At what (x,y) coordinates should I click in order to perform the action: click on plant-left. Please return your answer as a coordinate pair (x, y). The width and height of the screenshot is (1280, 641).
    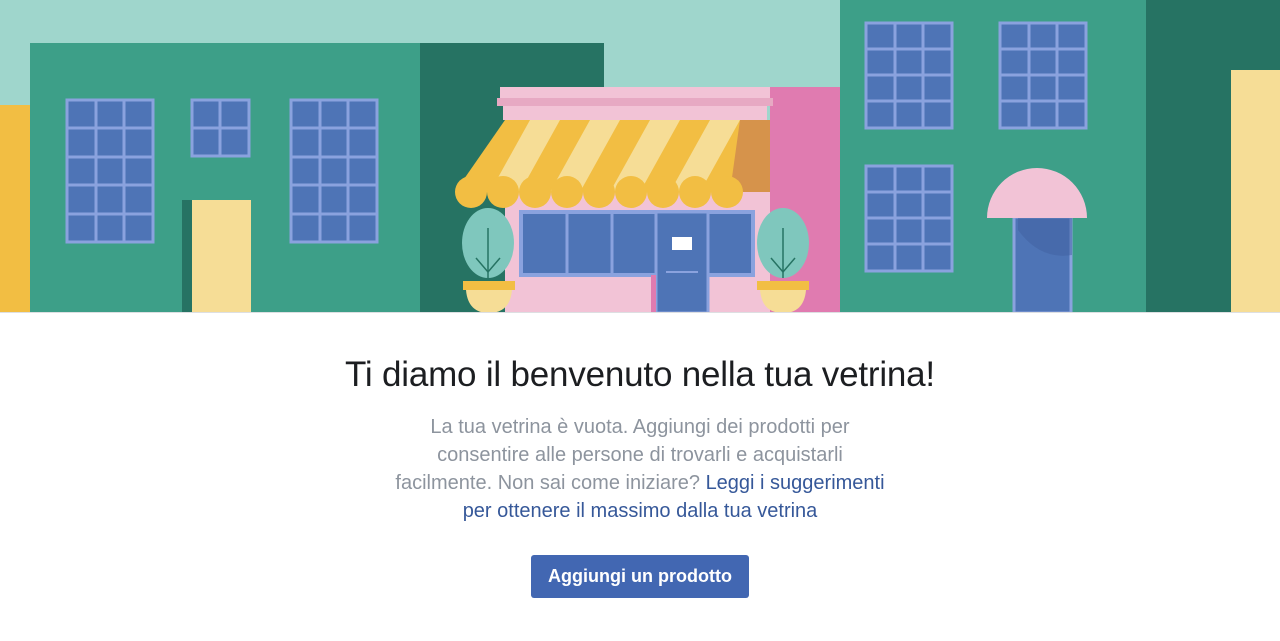
    Looking at the image, I should click on (488, 260).